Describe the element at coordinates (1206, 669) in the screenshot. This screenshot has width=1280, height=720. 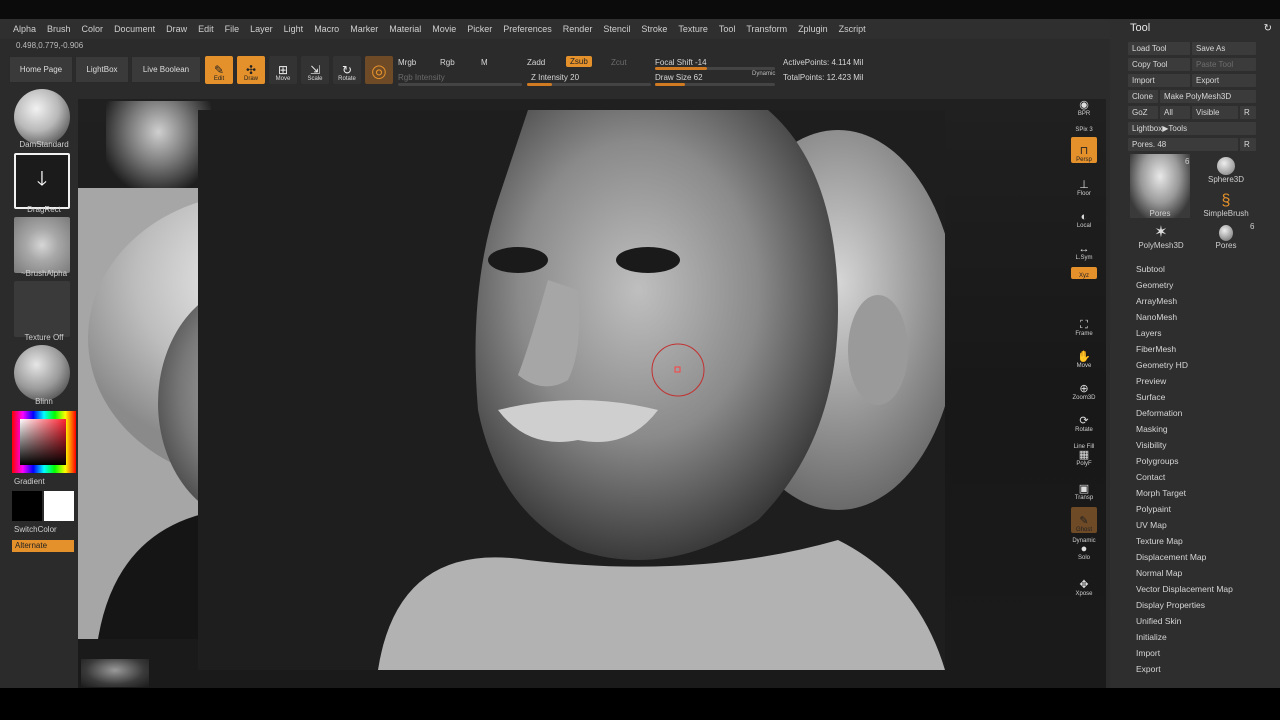
I see `subpalette-export: Export` at that location.